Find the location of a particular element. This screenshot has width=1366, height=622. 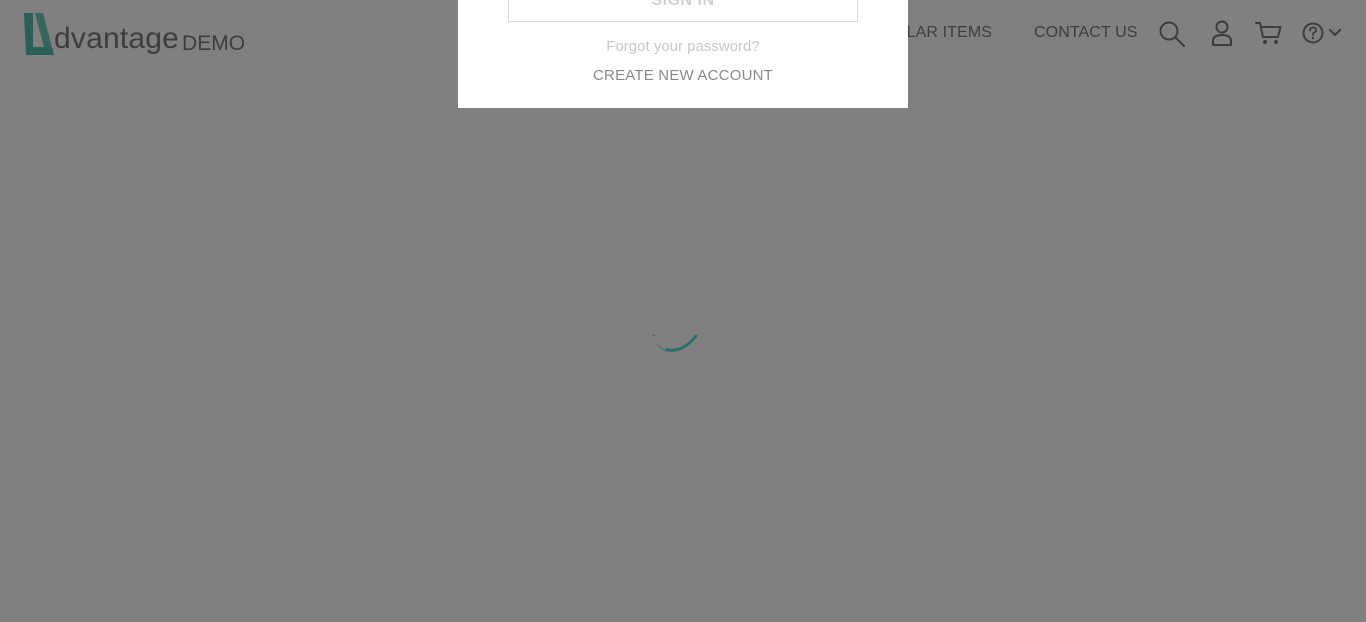

cart-icon is located at coordinates (1268, 33).